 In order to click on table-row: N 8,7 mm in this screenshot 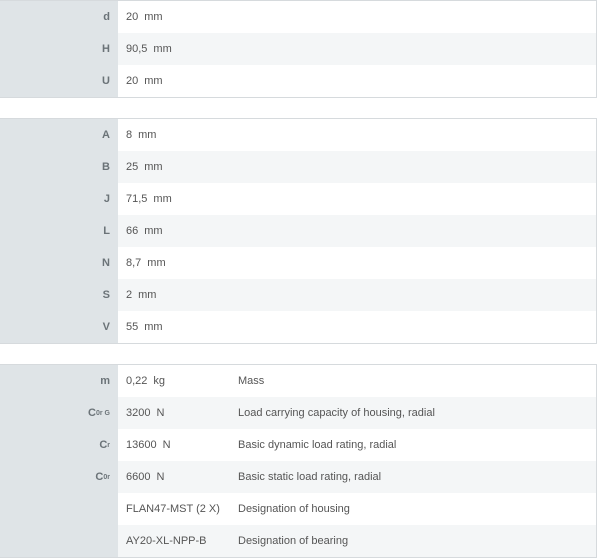, I will do `click(298, 263)`.